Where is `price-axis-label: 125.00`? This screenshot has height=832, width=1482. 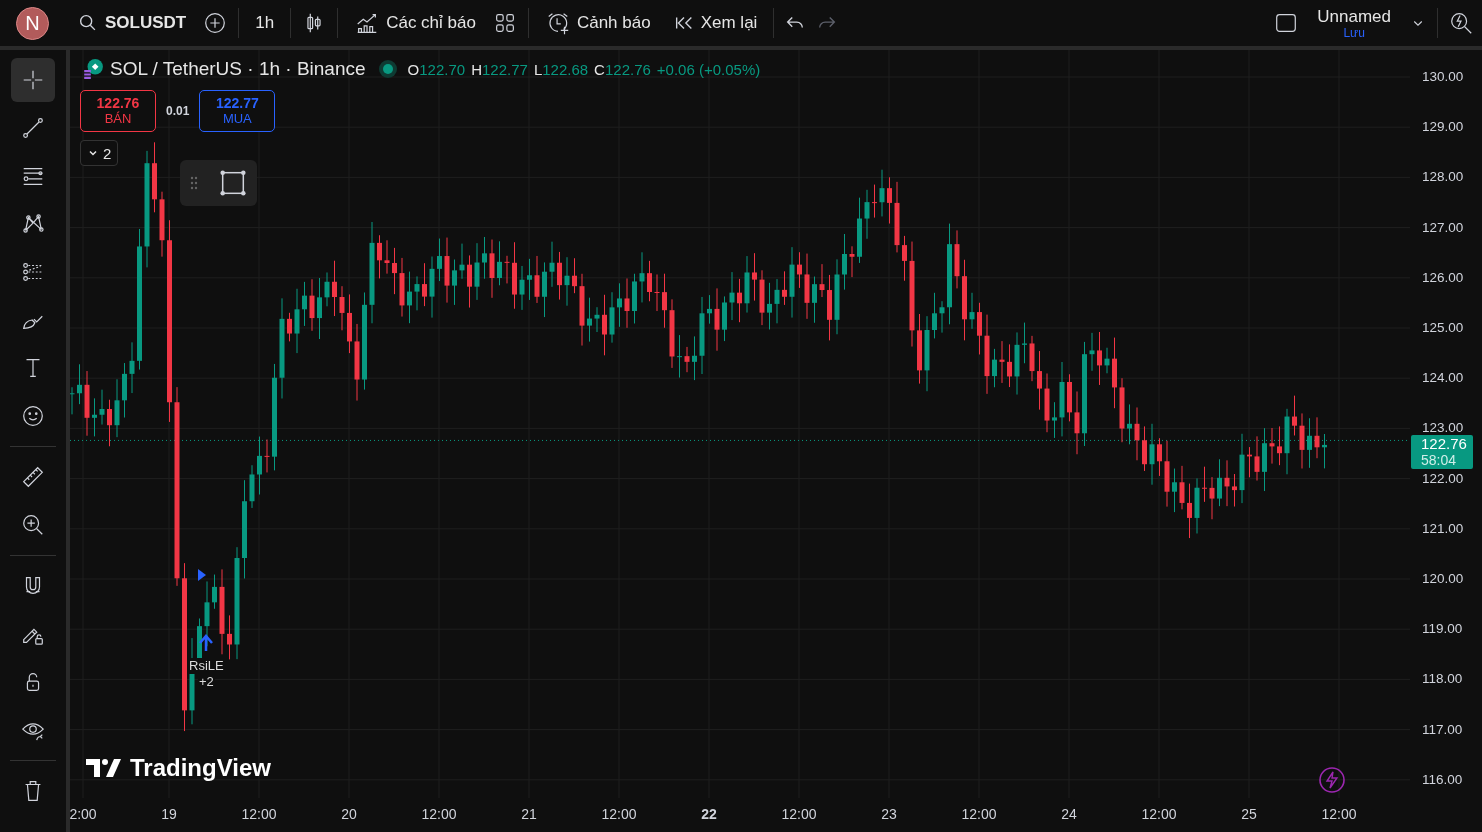
price-axis-label: 125.00 is located at coordinates (1443, 328).